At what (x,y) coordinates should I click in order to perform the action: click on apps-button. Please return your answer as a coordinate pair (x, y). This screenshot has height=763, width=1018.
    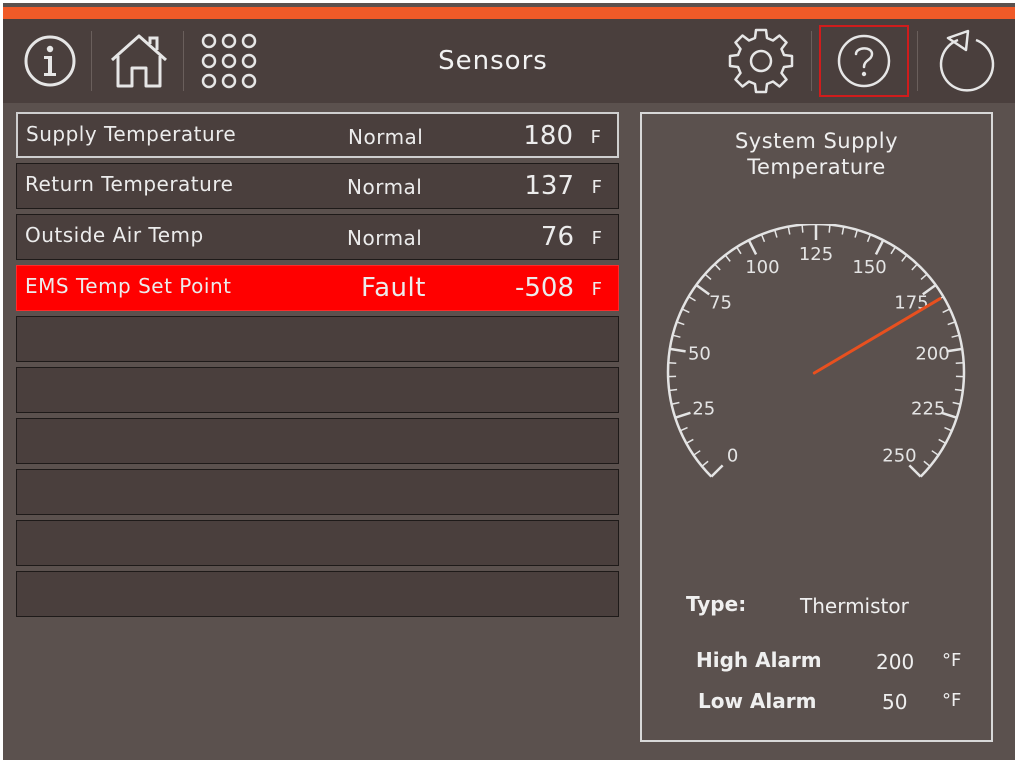
    Looking at the image, I should click on (229, 61).